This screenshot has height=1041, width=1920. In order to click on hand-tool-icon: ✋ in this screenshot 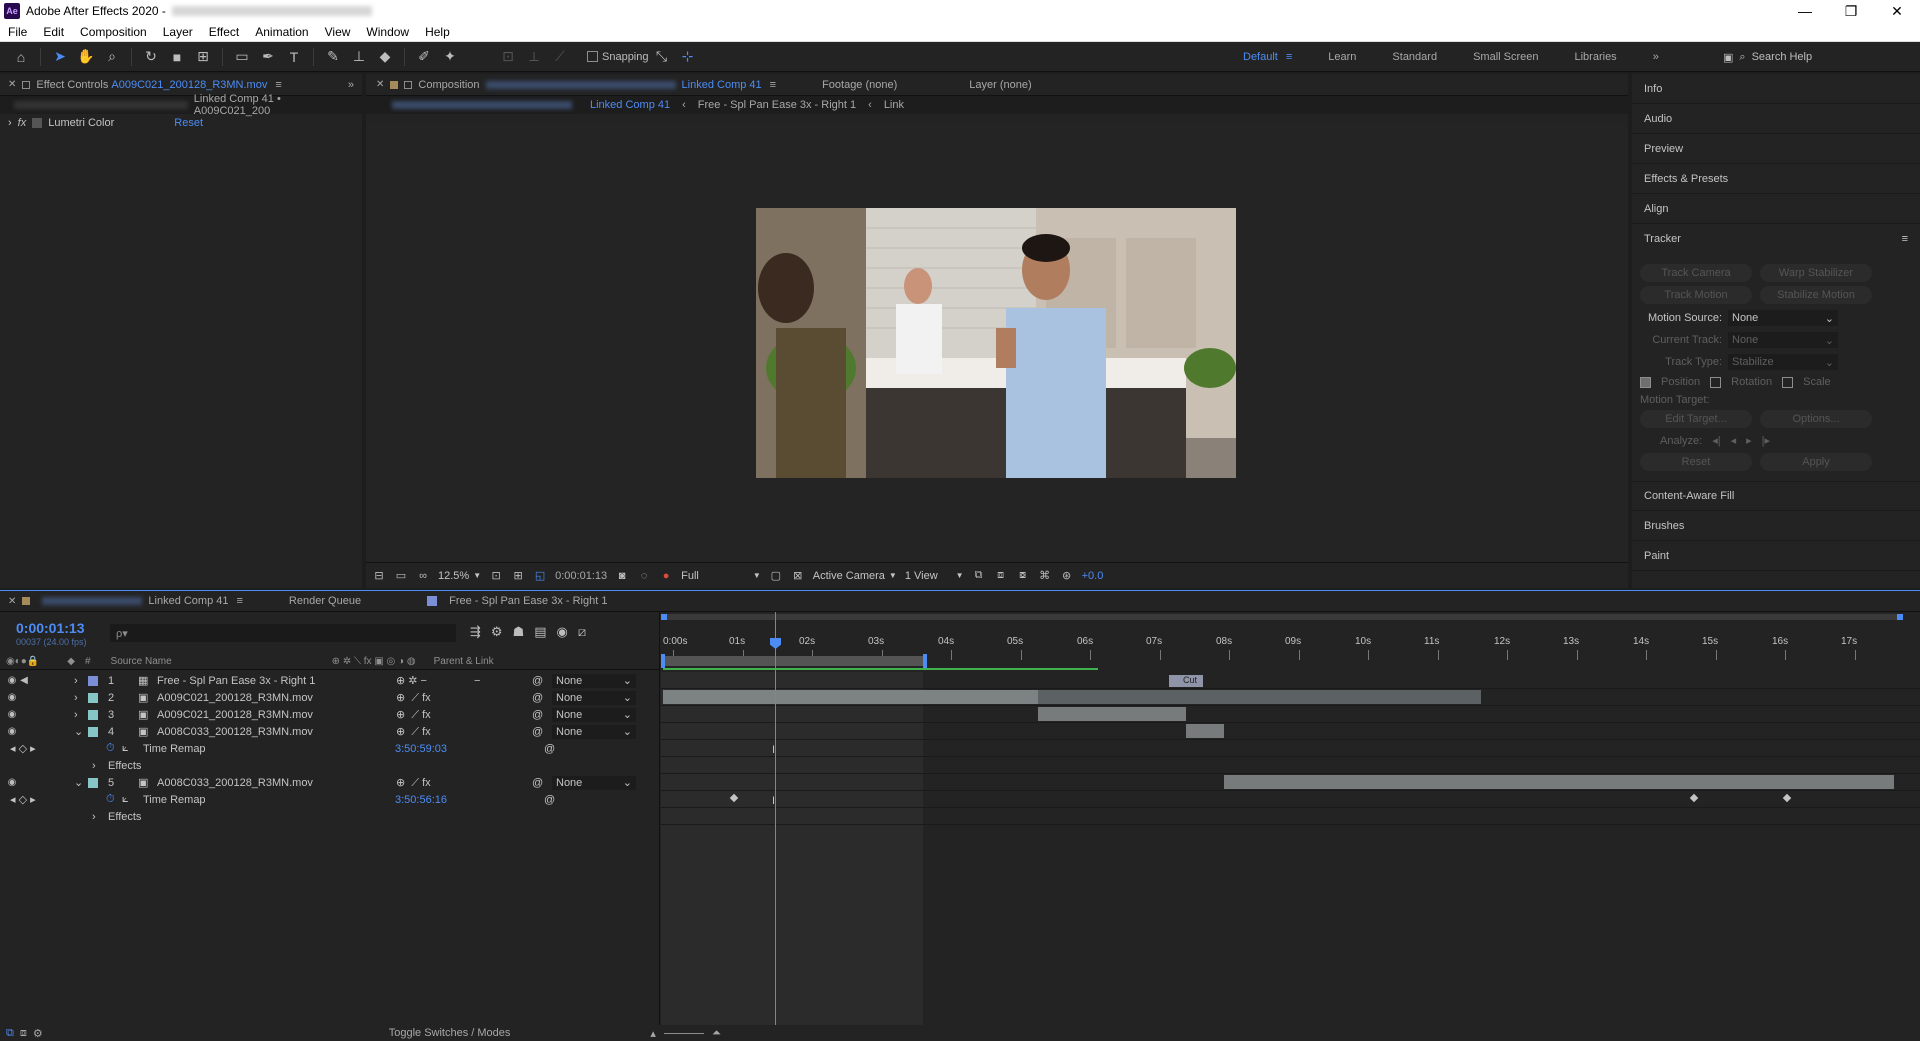, I will do `click(86, 57)`.